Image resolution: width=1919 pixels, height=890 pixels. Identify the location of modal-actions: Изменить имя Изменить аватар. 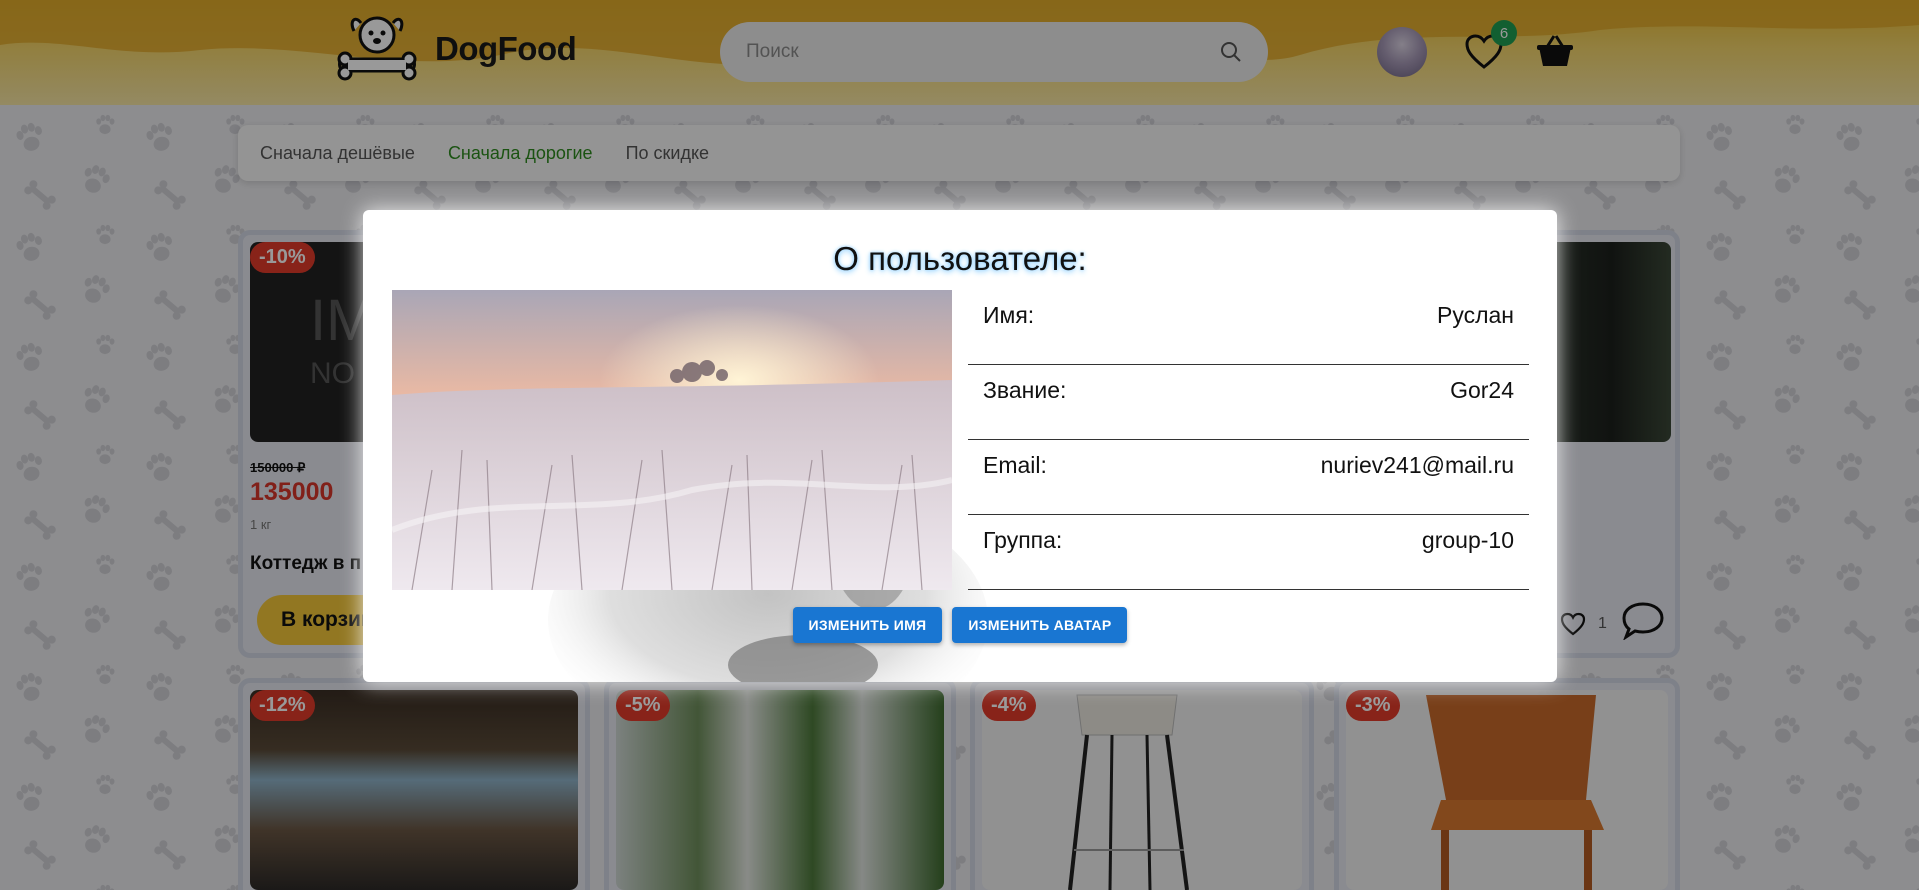
(960, 625).